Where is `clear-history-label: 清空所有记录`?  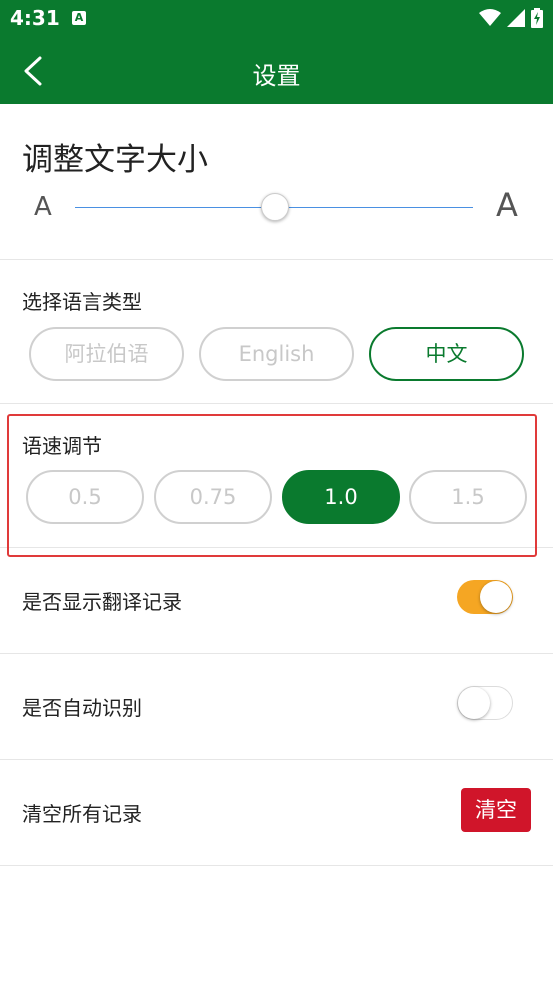
clear-history-label: 清空所有记录 is located at coordinates (82, 814).